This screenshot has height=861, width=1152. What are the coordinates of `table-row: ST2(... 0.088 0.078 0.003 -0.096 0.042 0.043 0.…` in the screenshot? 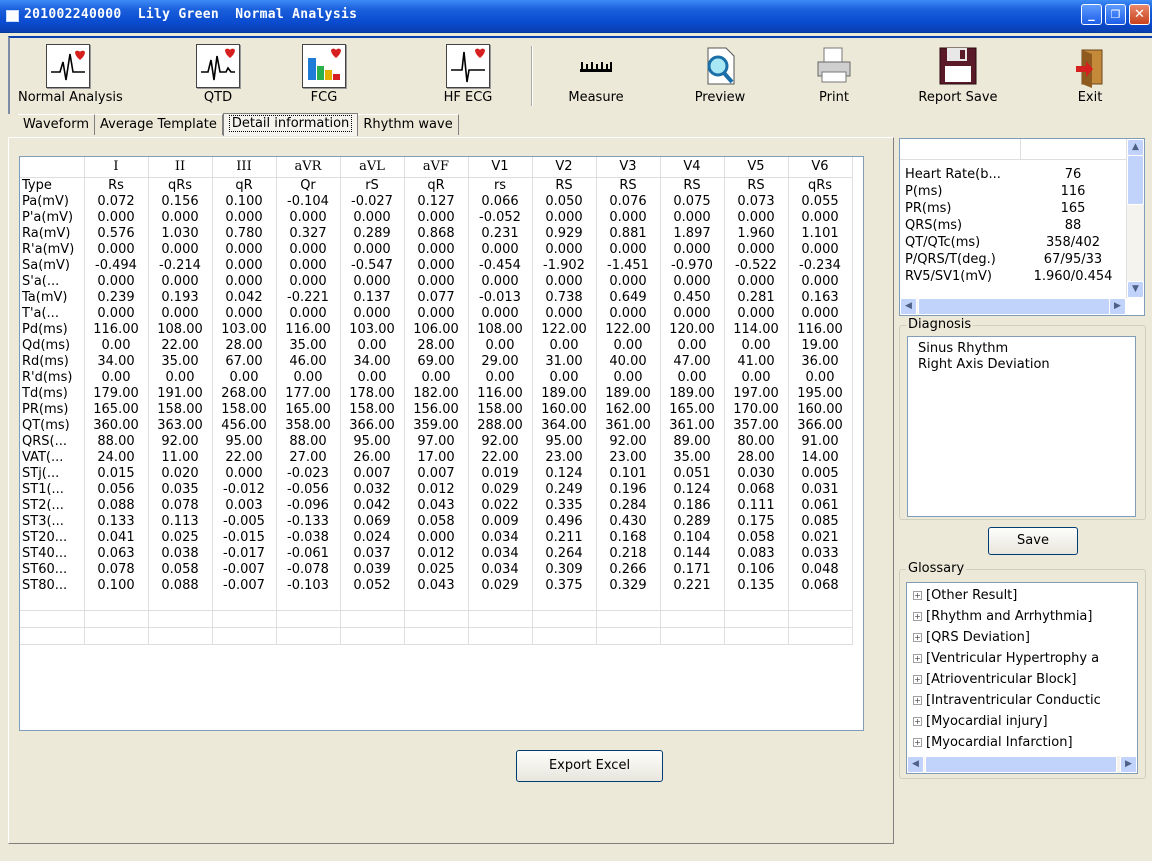 It's located at (436, 506).